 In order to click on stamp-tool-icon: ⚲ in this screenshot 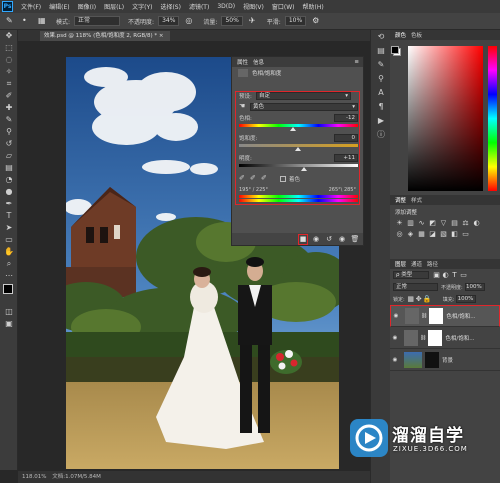, I will do `click(9, 132)`.